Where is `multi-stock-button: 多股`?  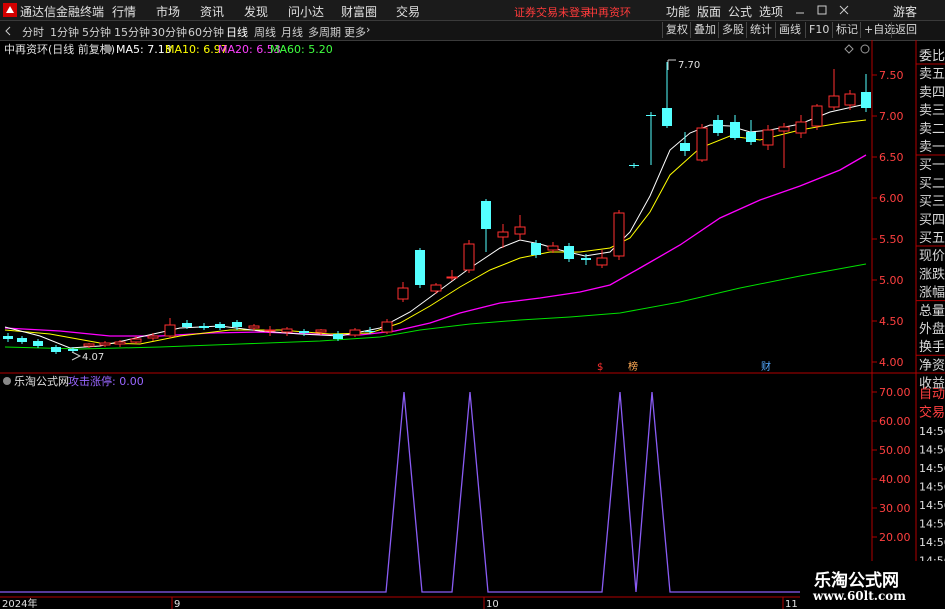 multi-stock-button: 多股 is located at coordinates (731, 30).